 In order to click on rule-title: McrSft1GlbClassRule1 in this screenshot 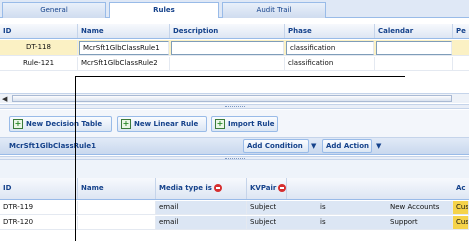, I will do `click(53, 146)`.